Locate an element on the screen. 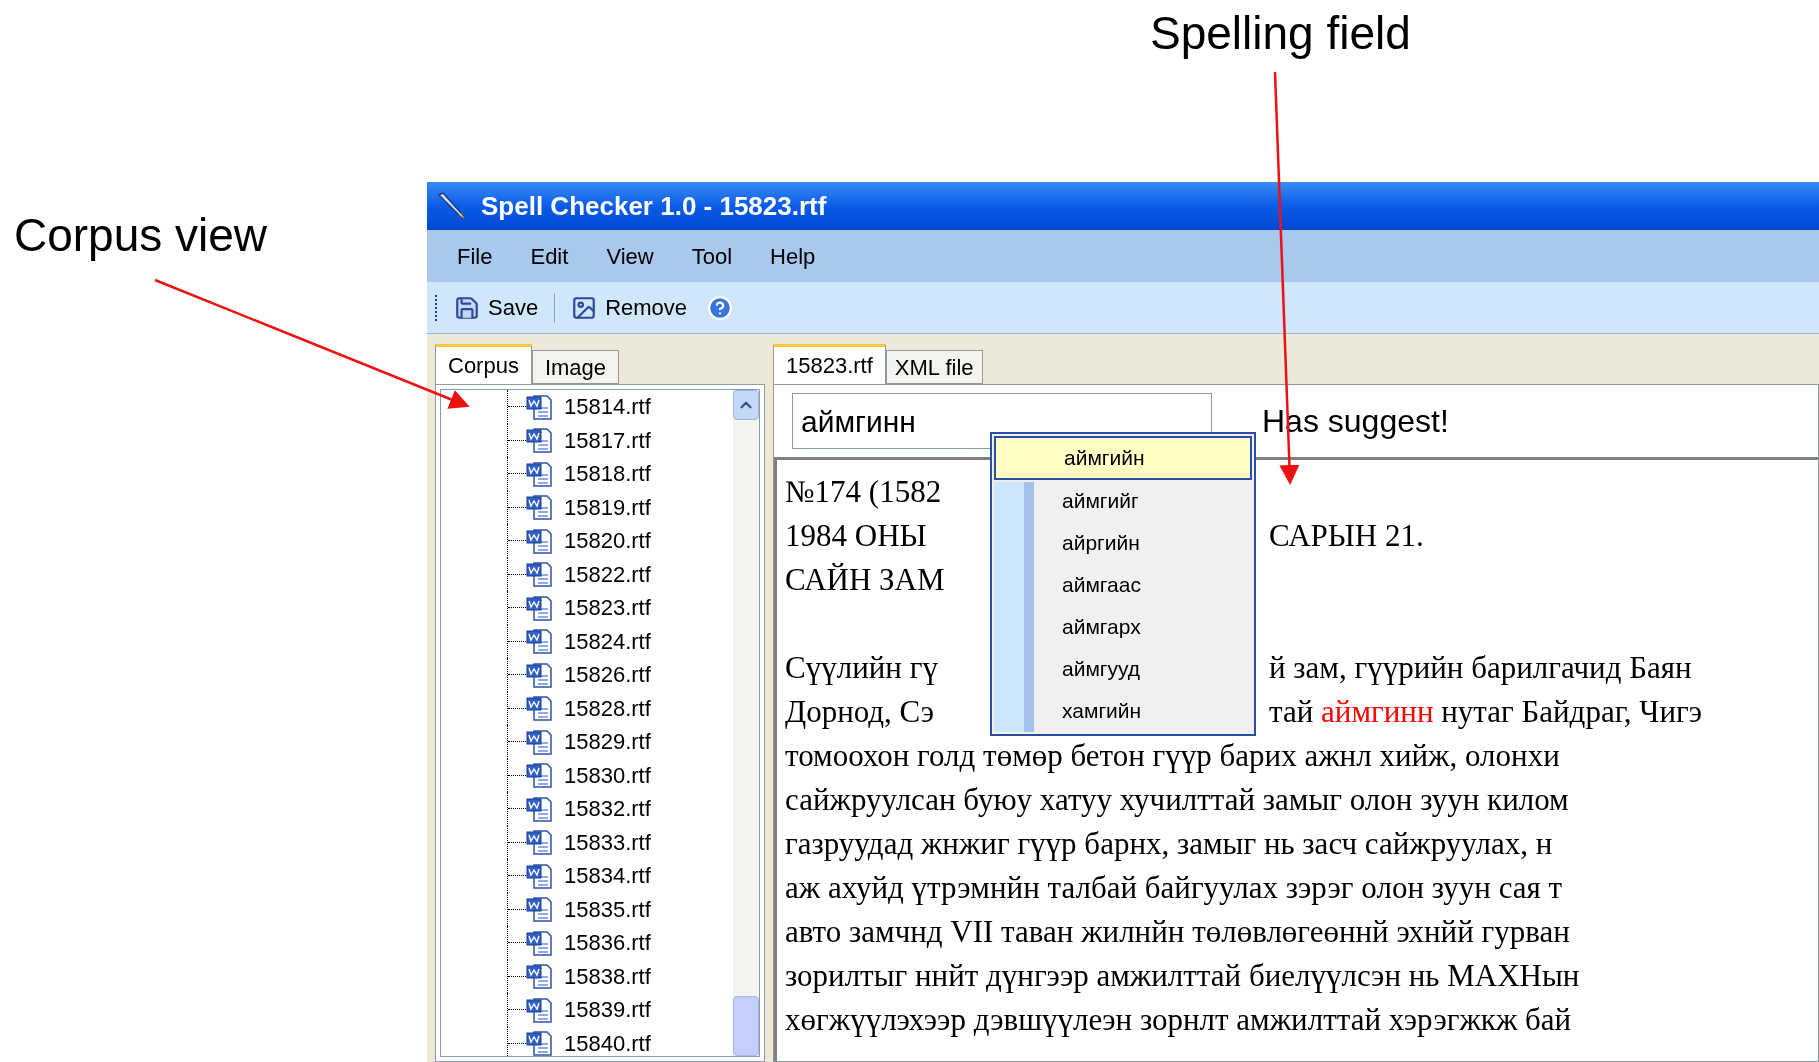 The height and width of the screenshot is (1062, 1819). corpus-file-name: 15829.rtf is located at coordinates (607, 742).